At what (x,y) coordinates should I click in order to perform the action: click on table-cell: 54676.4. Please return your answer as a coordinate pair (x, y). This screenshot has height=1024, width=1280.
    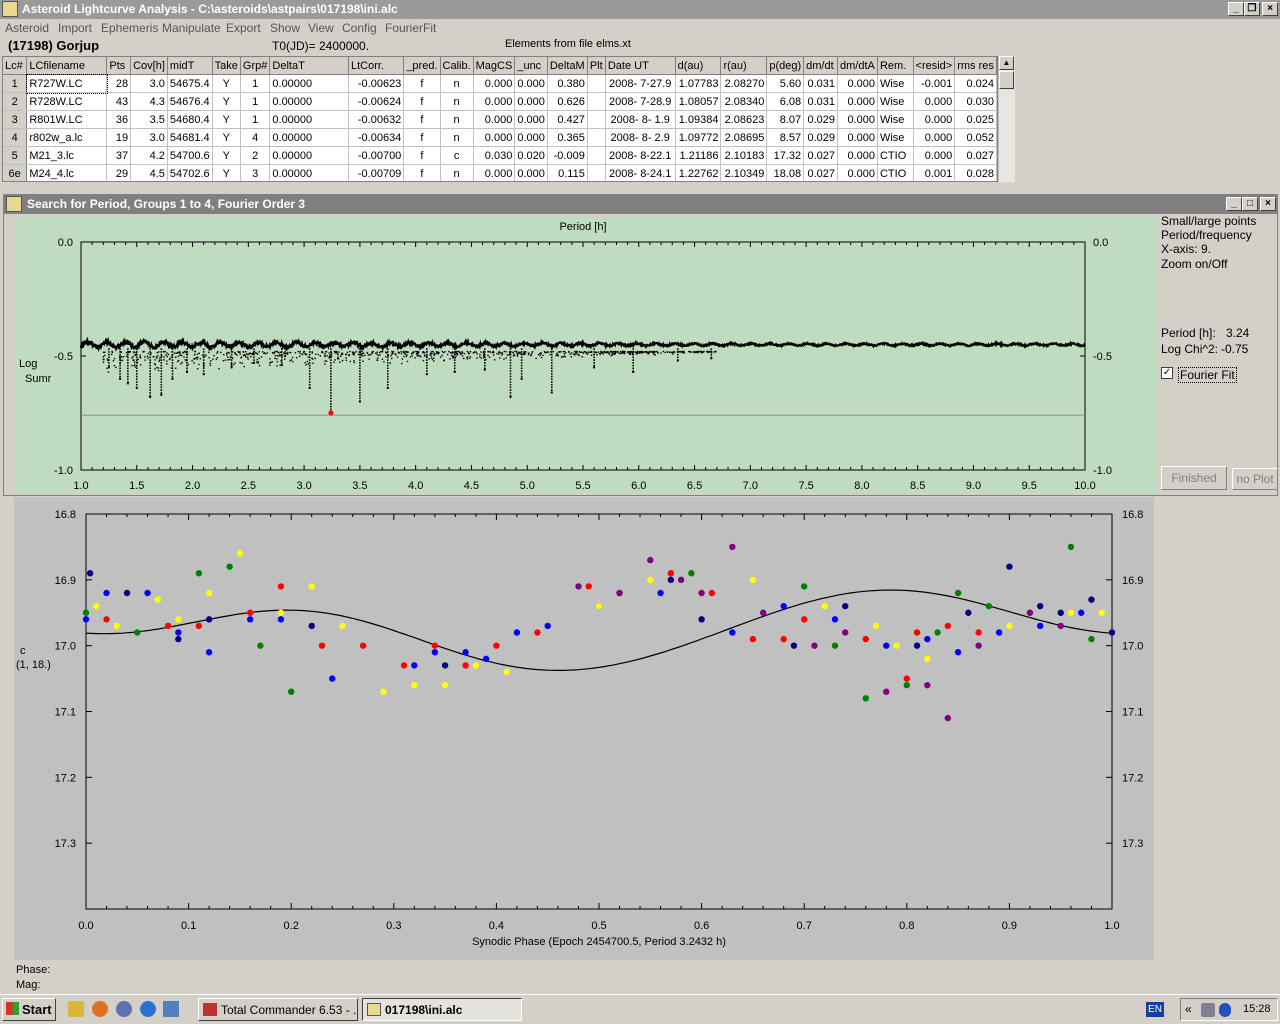
    Looking at the image, I should click on (190, 101).